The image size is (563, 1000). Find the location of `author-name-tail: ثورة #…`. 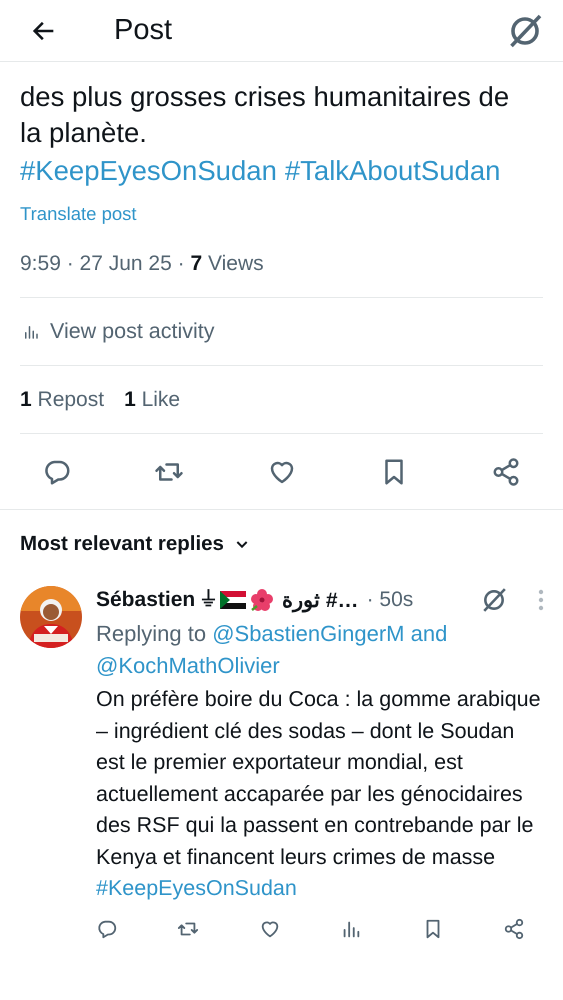

author-name-tail: ثورة #… is located at coordinates (320, 600).